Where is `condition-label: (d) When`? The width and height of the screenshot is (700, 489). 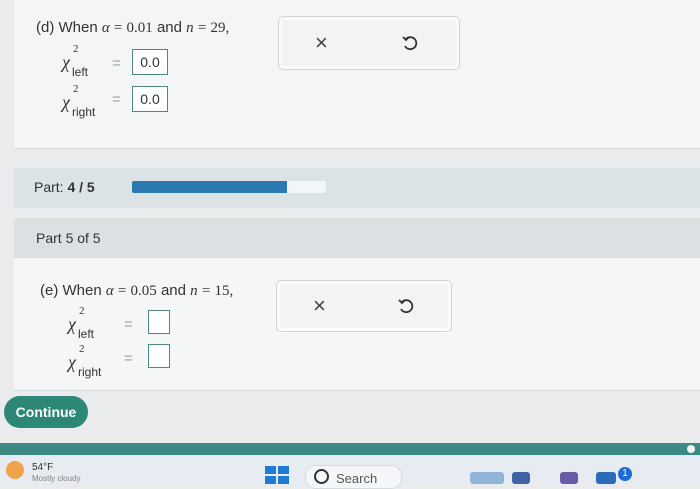 condition-label: (d) When is located at coordinates (67, 27).